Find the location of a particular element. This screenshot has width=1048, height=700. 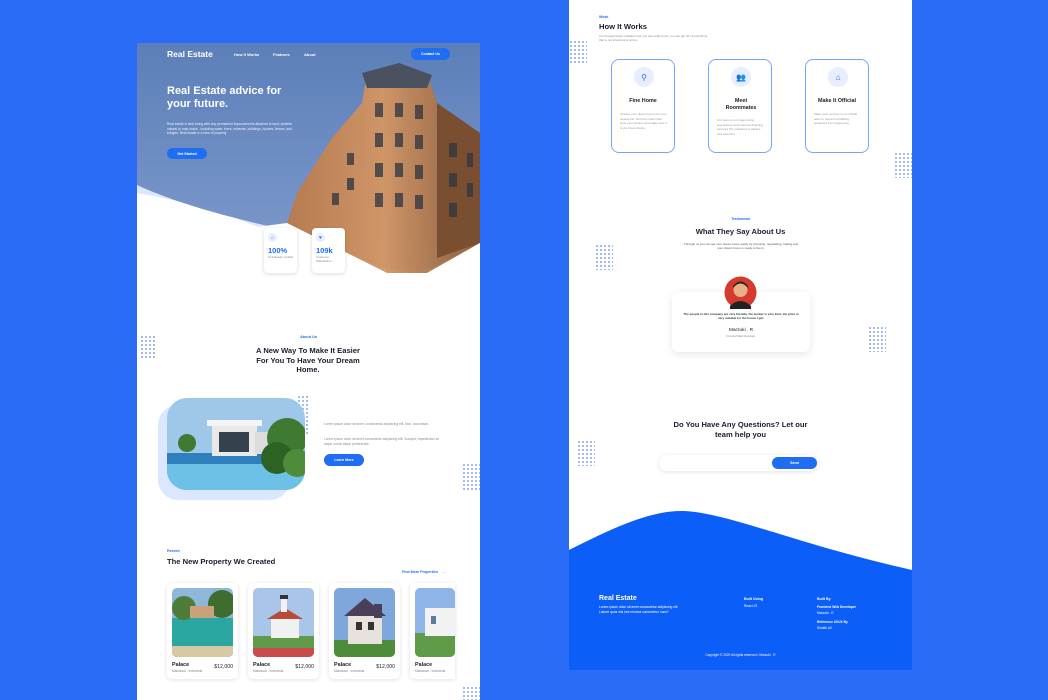

arrow-right-icon: → is located at coordinates (443, 572).